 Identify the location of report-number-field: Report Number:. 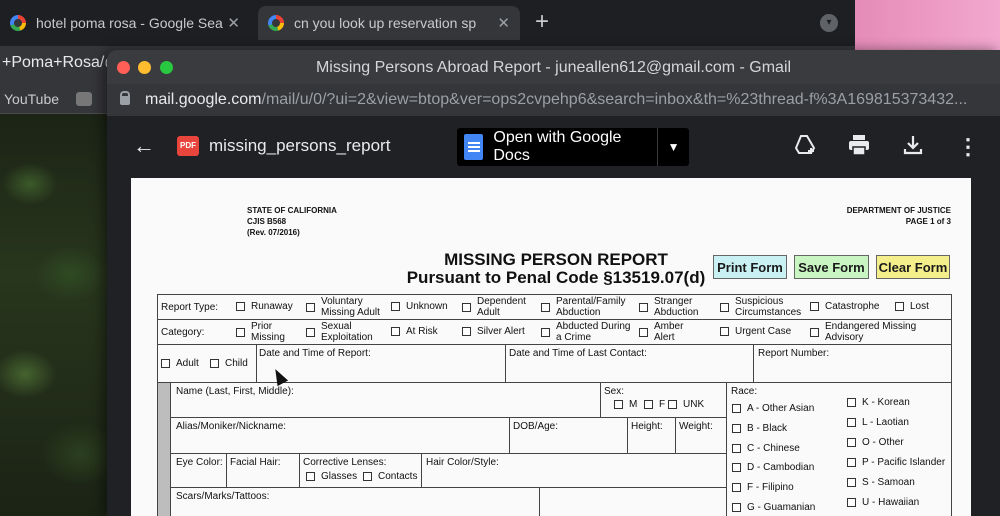
(793, 353).